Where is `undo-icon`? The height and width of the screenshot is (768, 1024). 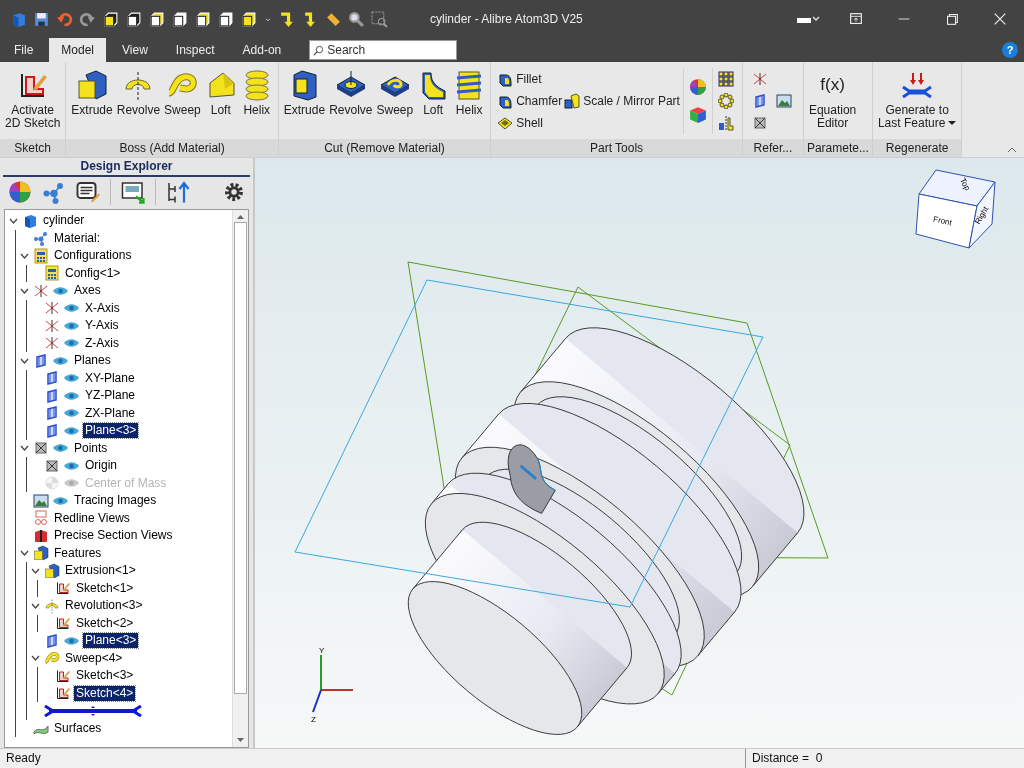 undo-icon is located at coordinates (64, 19).